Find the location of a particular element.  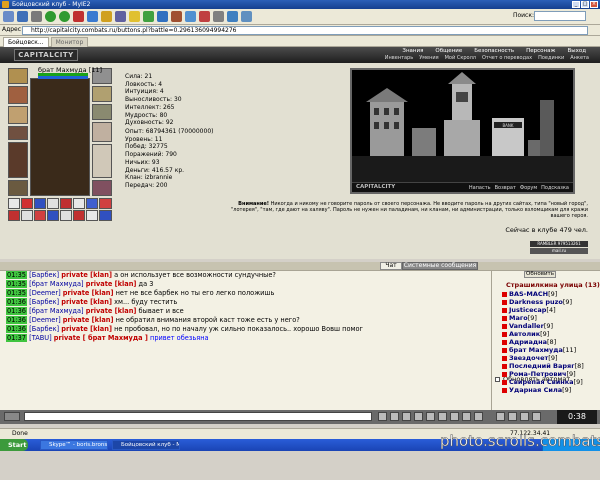

images-icon is located at coordinates (218, 16).